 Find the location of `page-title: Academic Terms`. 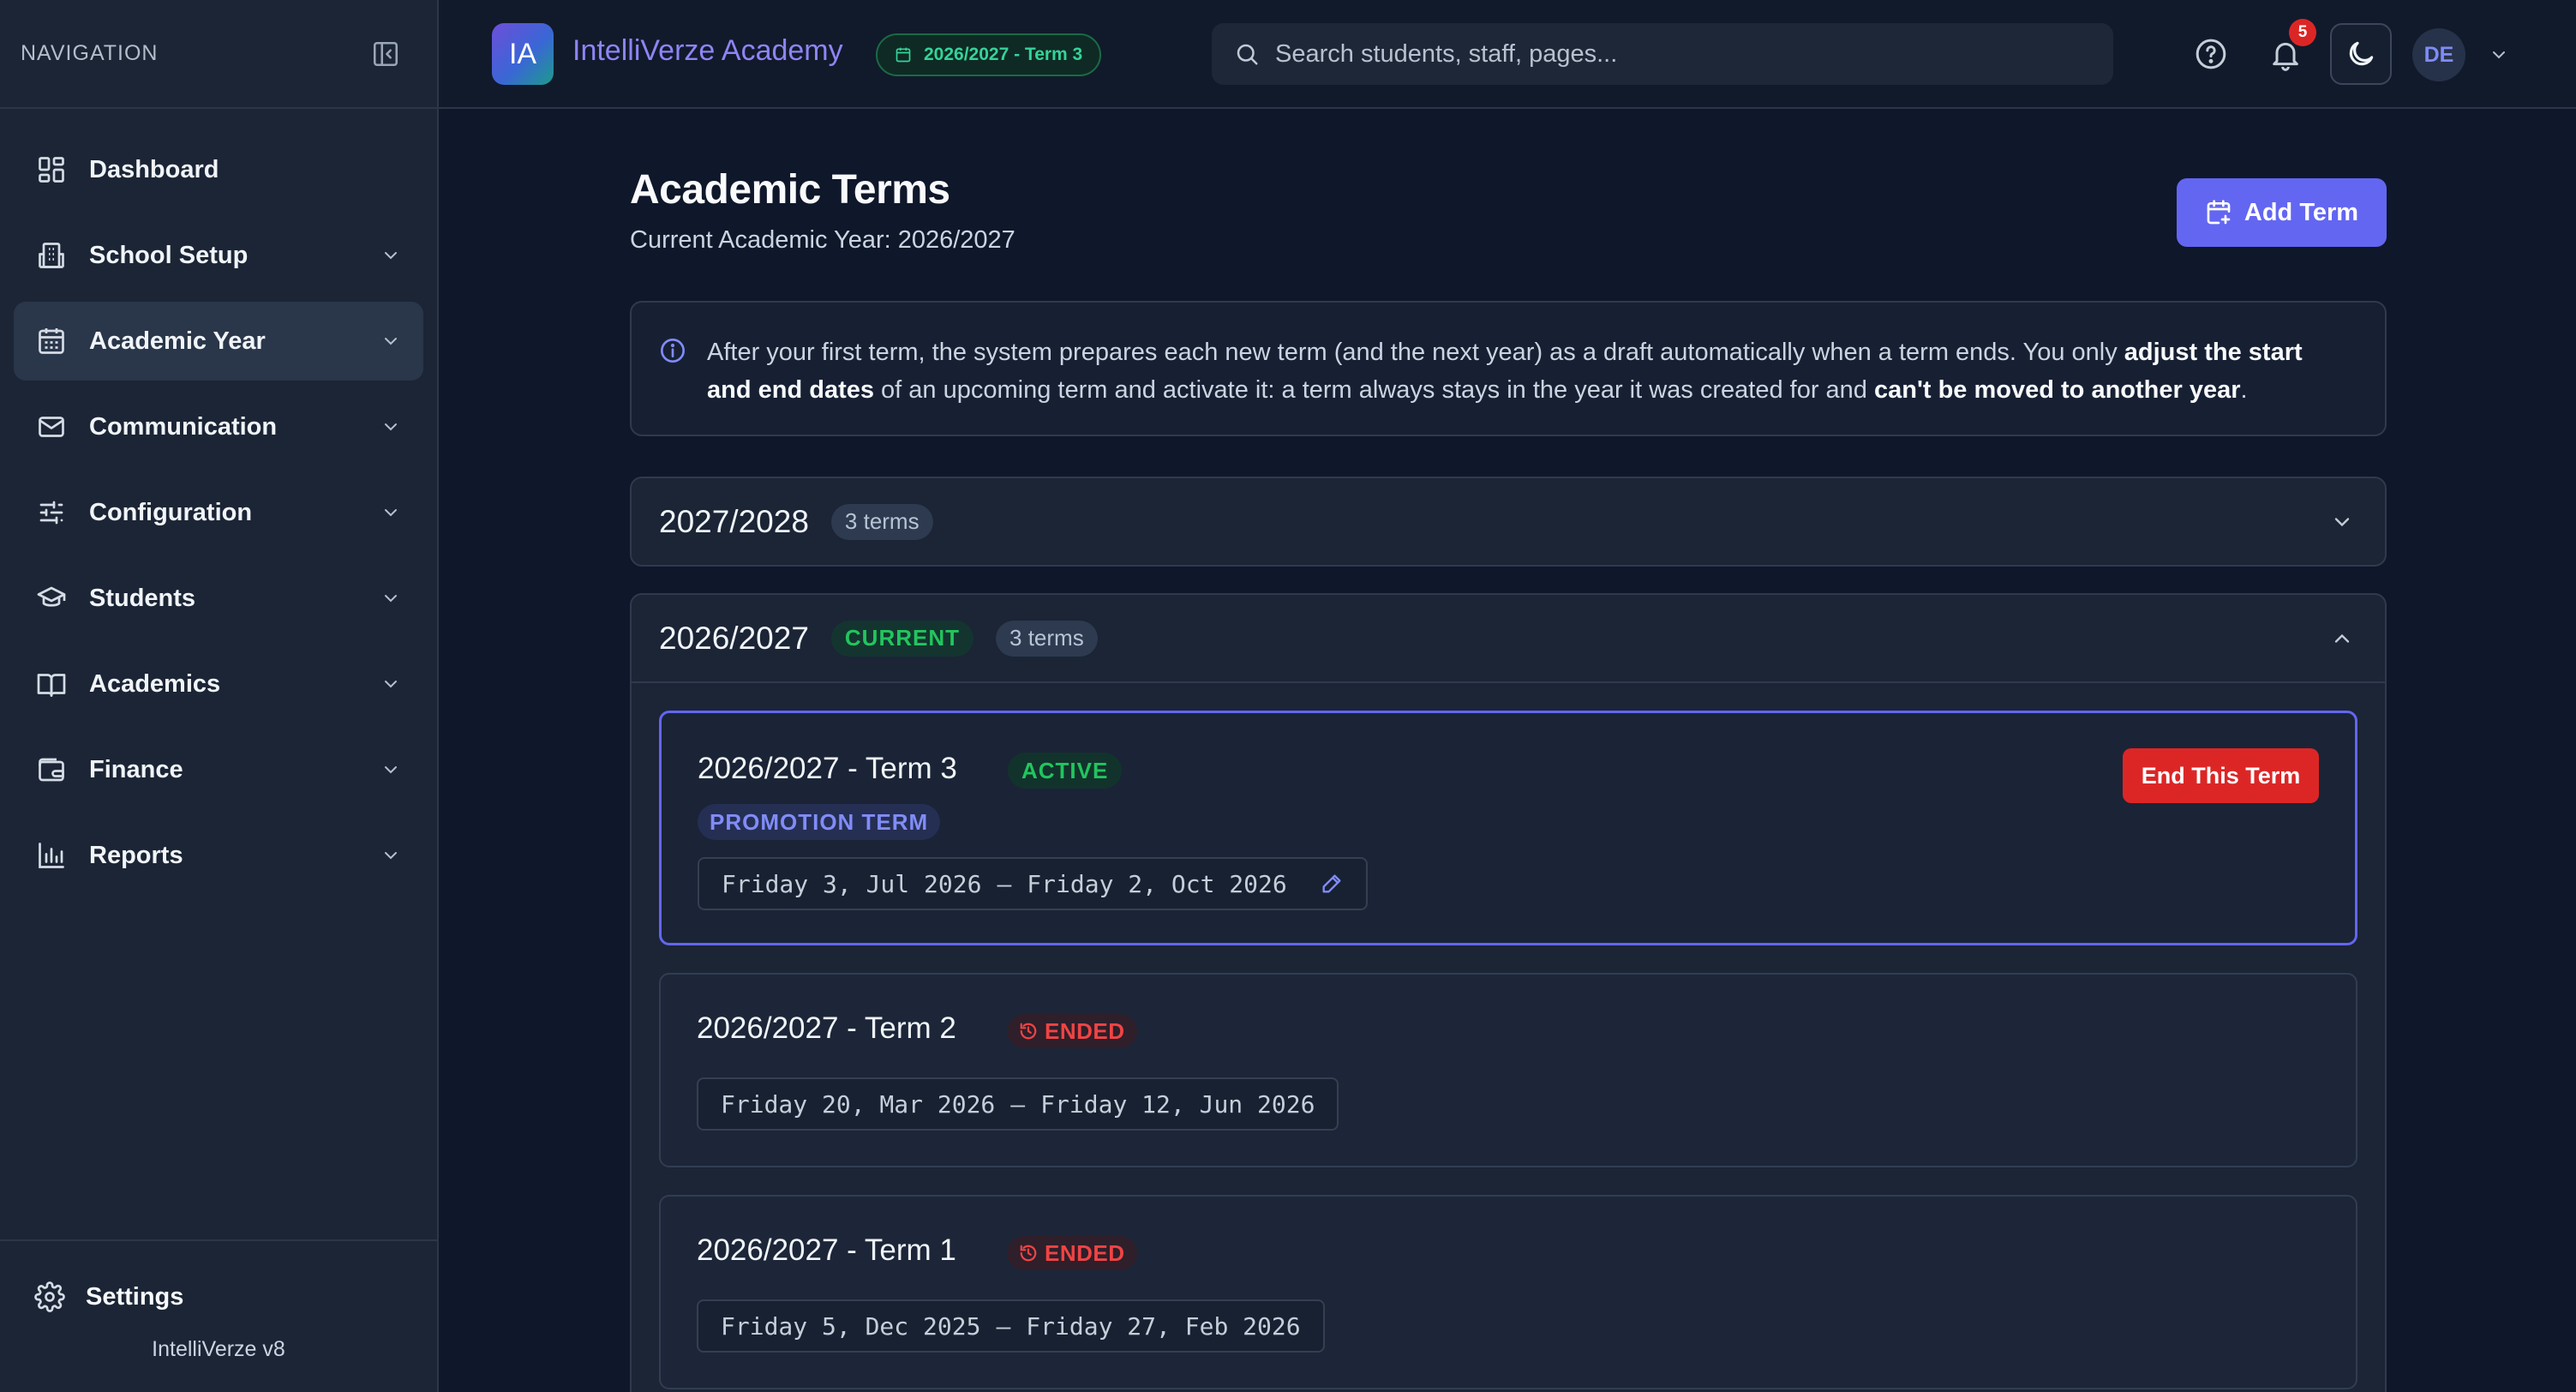

page-title: Academic Terms is located at coordinates (790, 190).